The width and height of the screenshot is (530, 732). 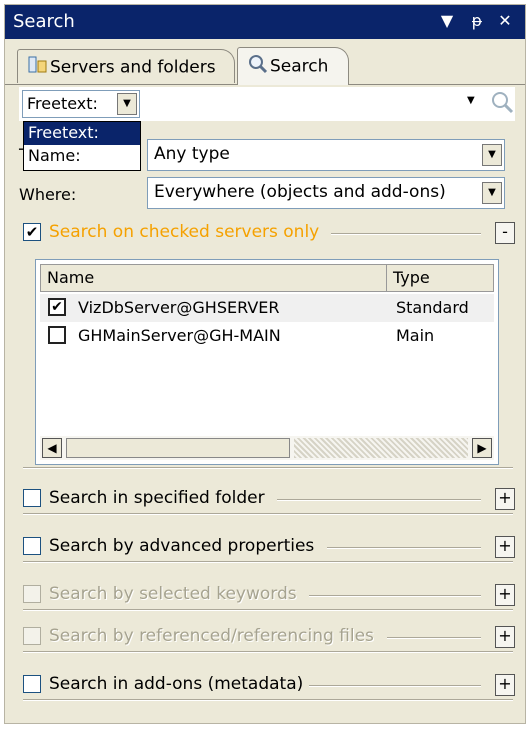 I want to click on where-value: Everywhere (objects and add-ons), so click(x=300, y=192).